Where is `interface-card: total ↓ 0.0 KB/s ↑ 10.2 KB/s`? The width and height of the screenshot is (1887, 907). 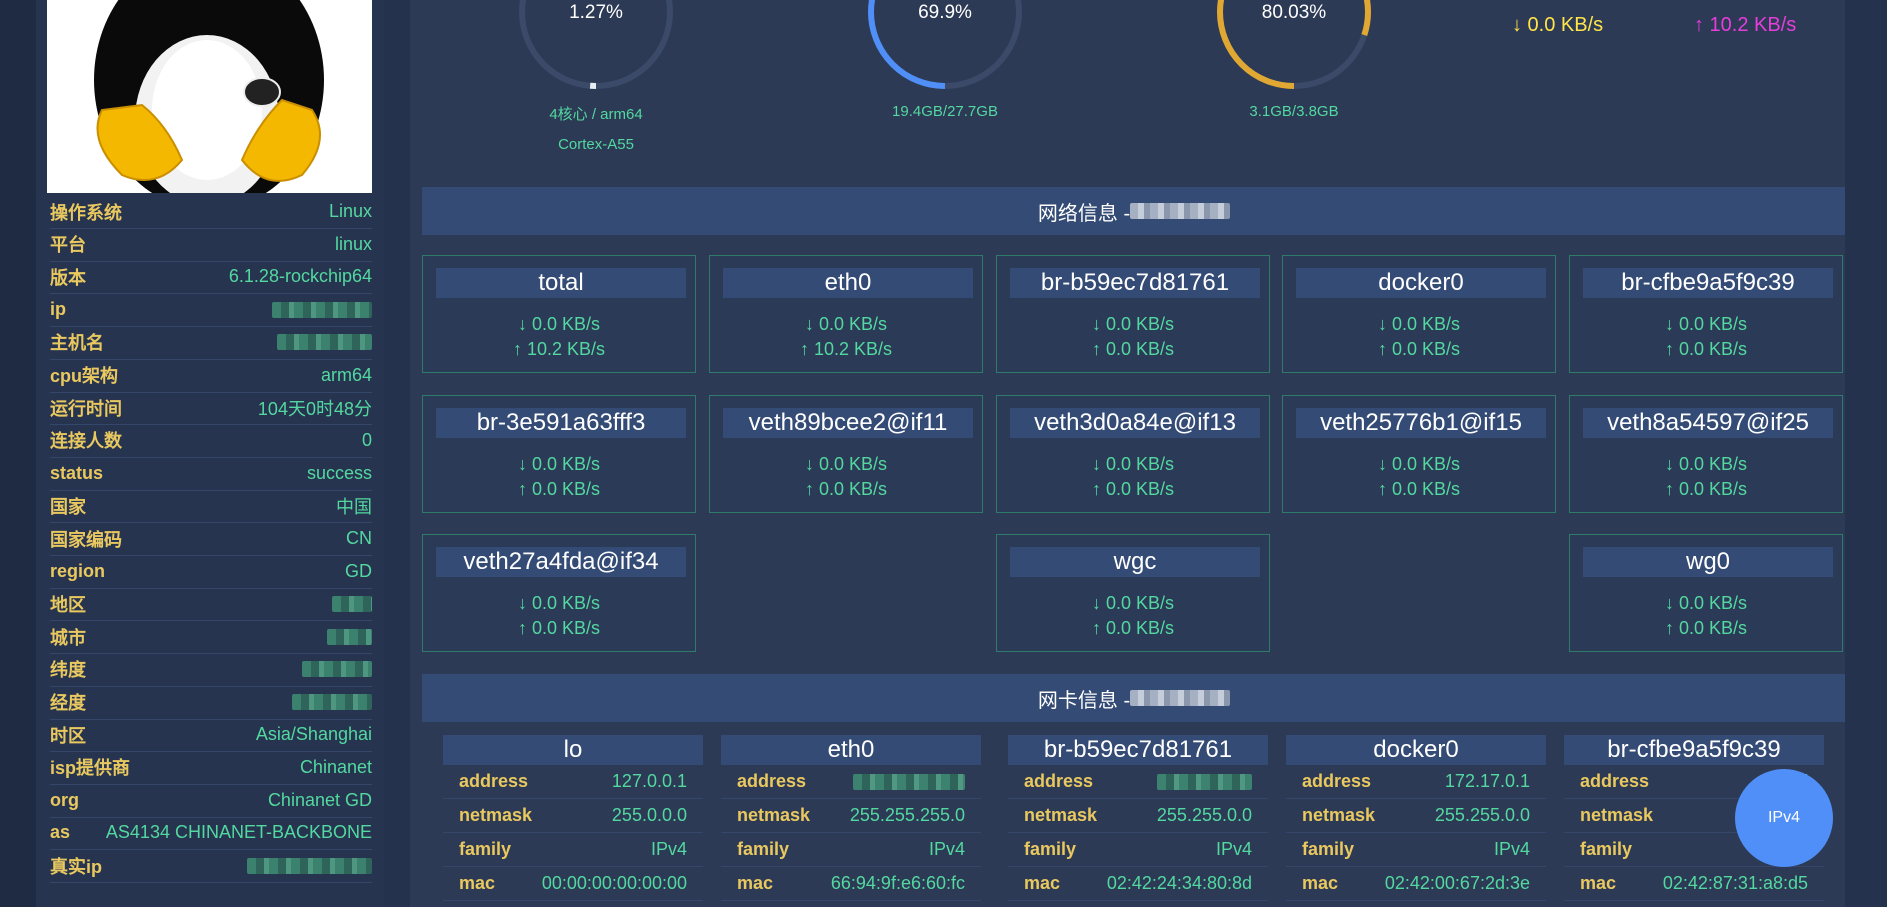
interface-card: total ↓ 0.0 KB/s ↑ 10.2 KB/s is located at coordinates (559, 314).